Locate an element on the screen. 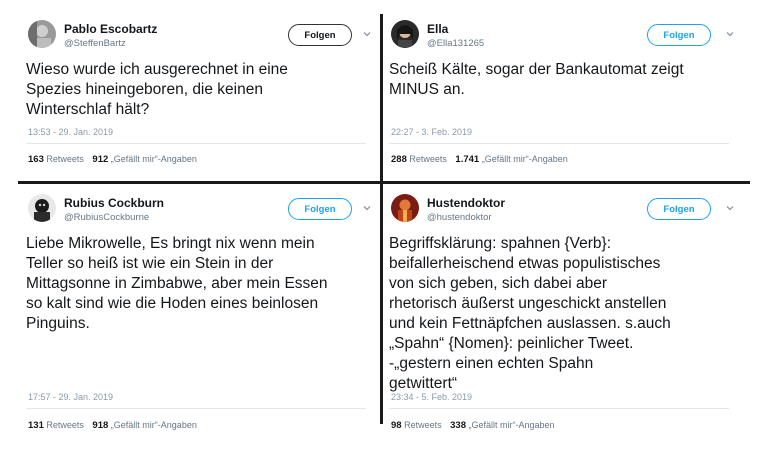  like-count: 912 is located at coordinates (100, 159).